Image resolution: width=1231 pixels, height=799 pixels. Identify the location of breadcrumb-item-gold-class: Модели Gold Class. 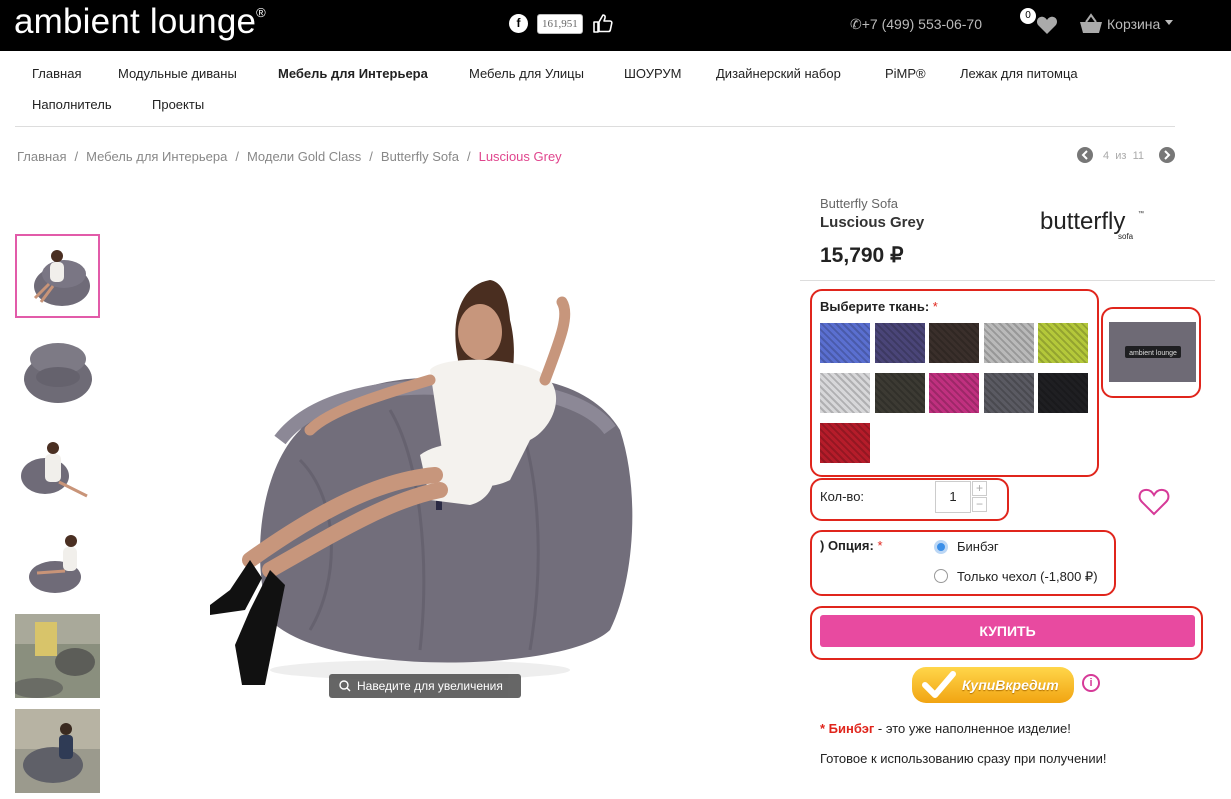
(304, 156).